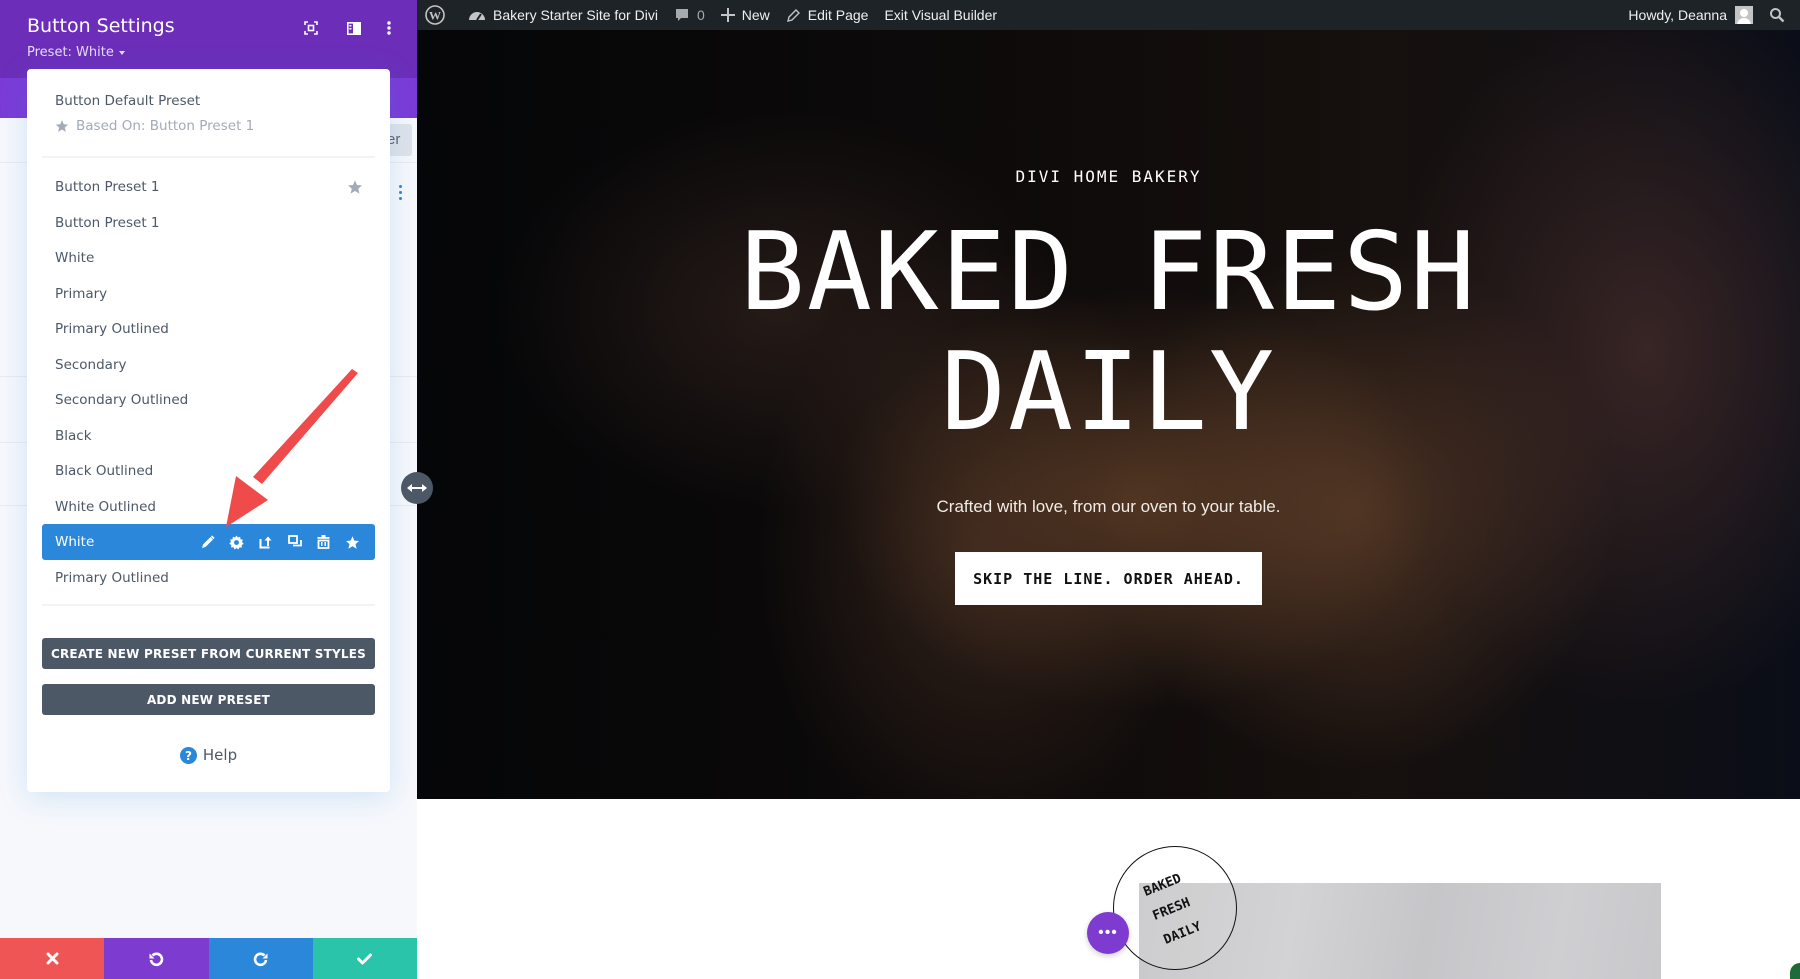  Describe the element at coordinates (1677, 15) in the screenshot. I see `greeting-text: Howdy, Deanna` at that location.